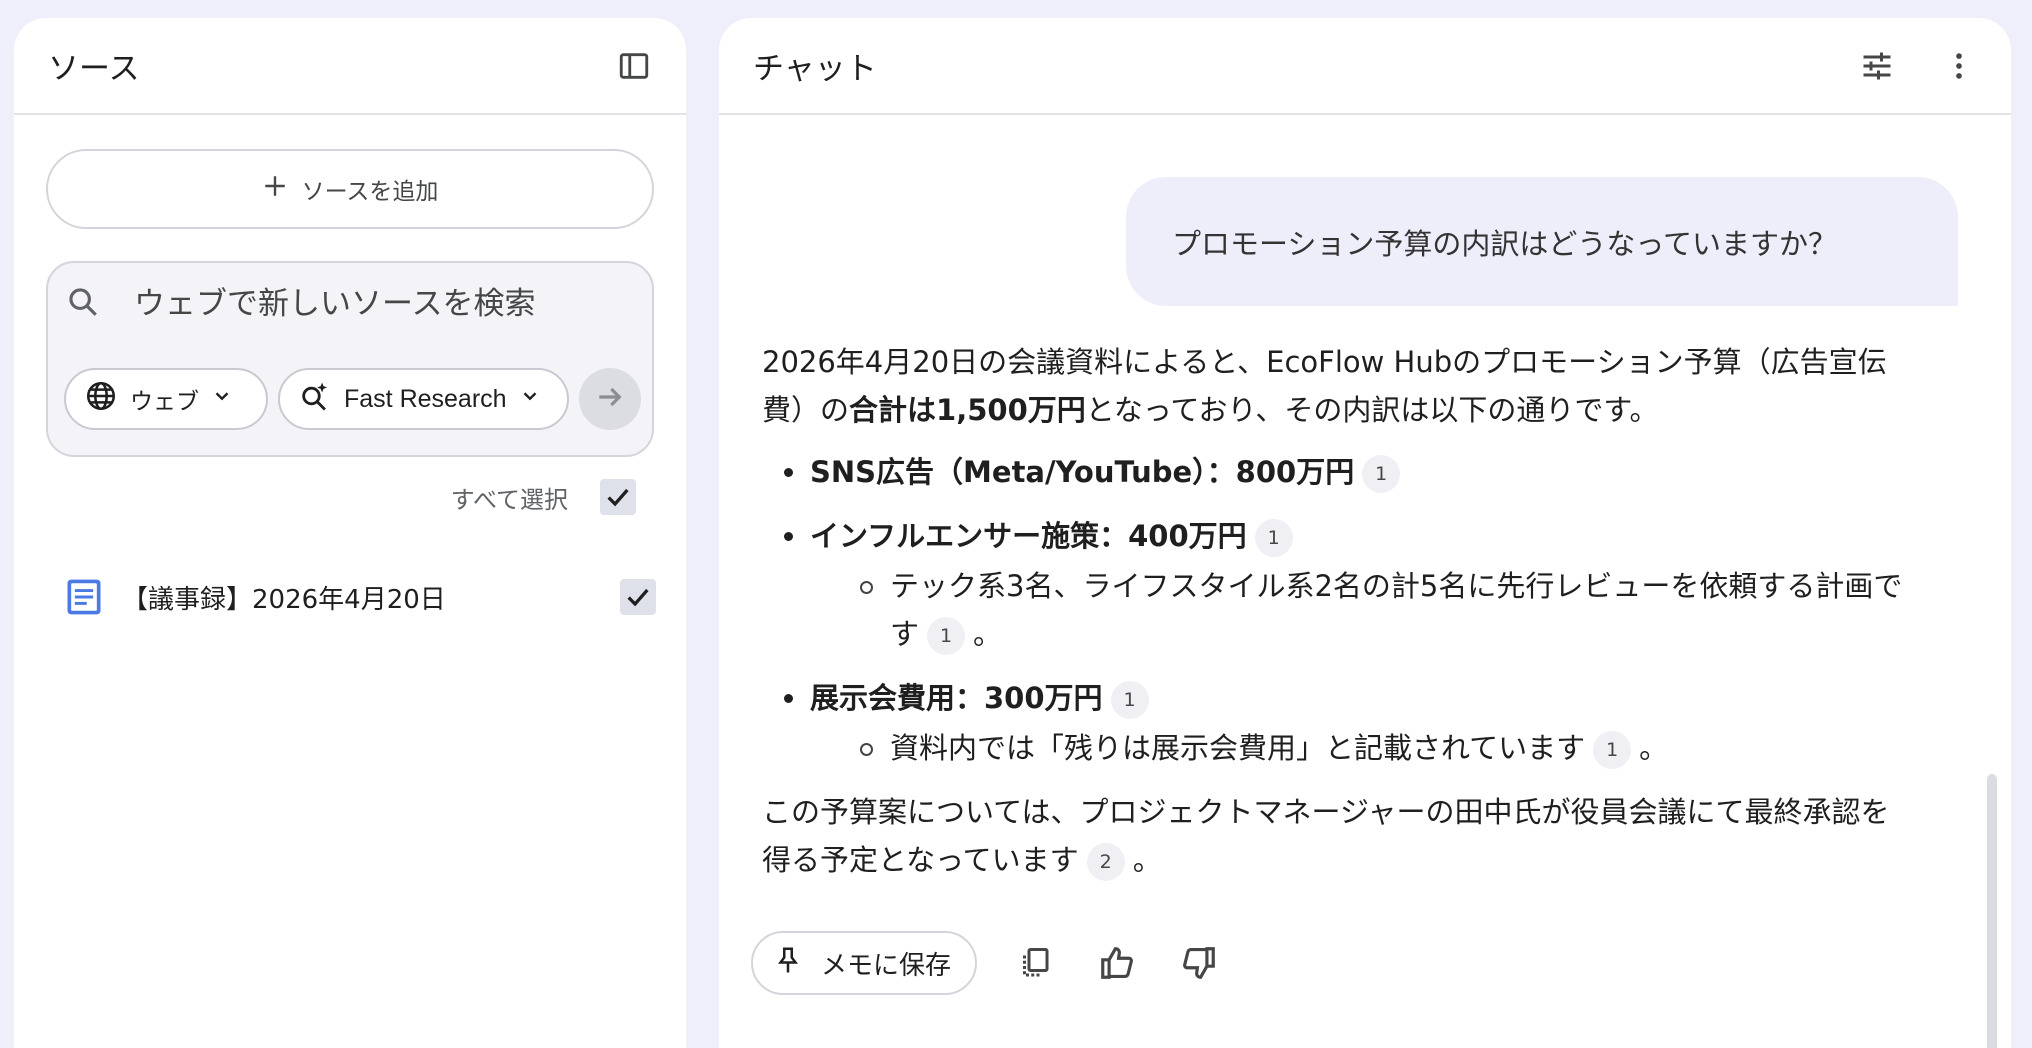  I want to click on submit-search-button, so click(610, 399).